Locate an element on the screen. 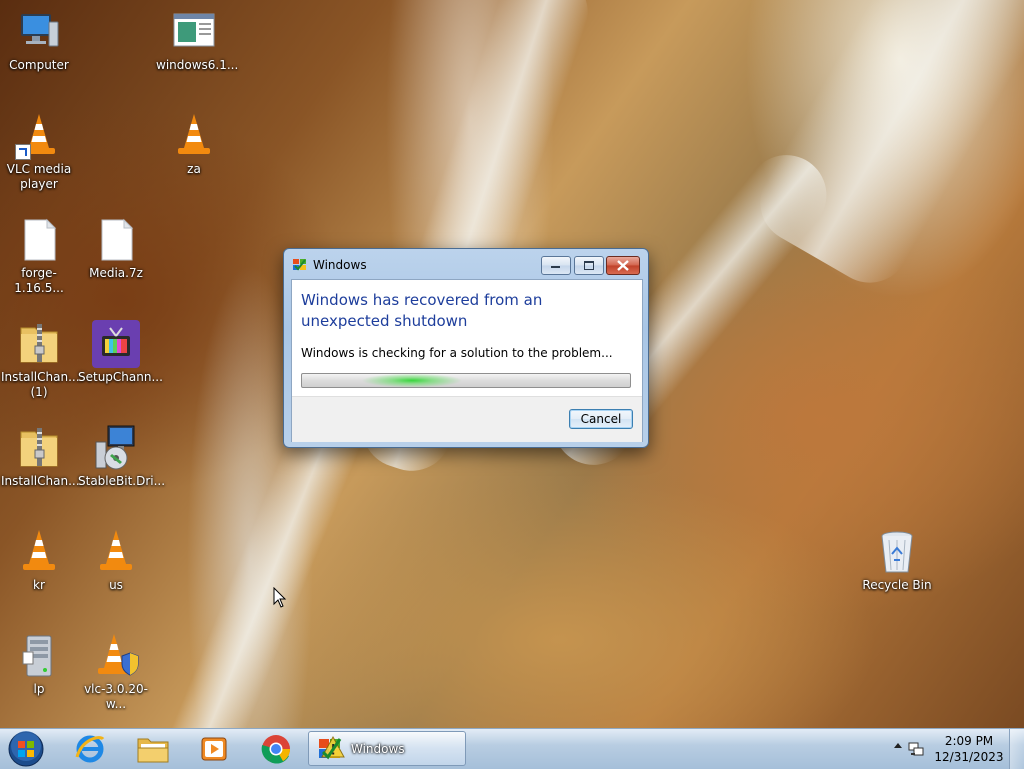  start-button is located at coordinates (26, 749).